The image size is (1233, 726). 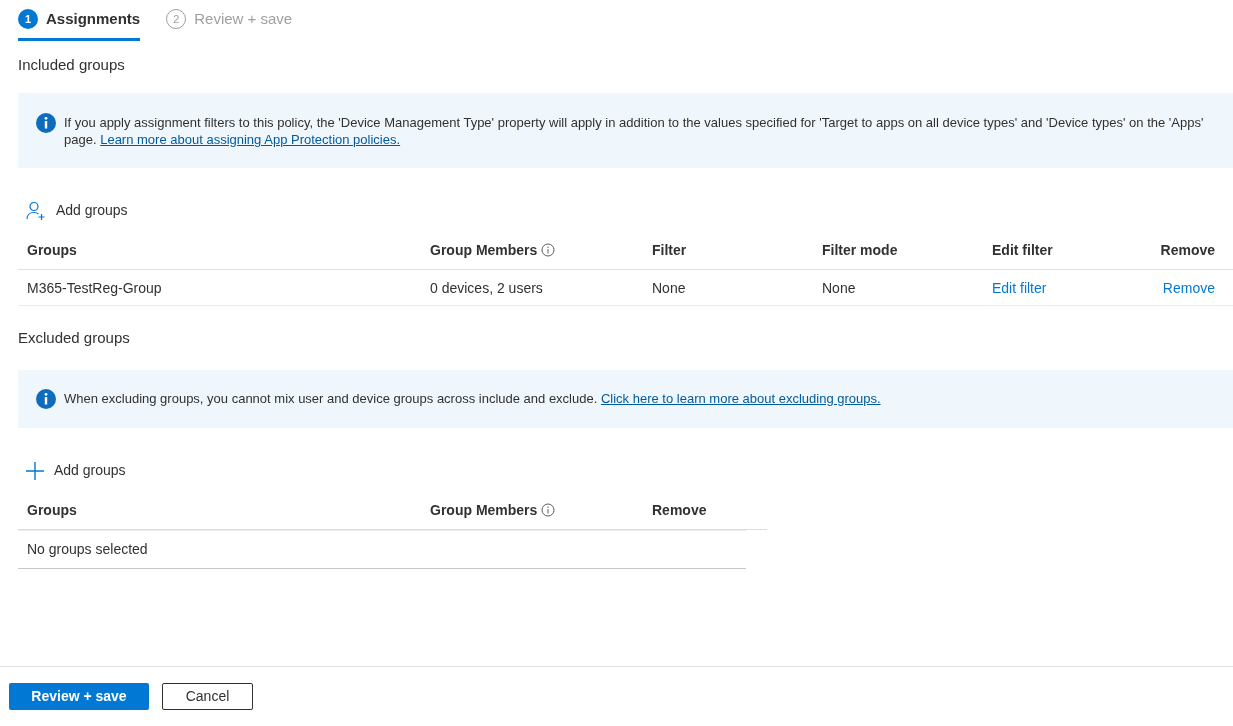 I want to click on person-add-icon, so click(x=36, y=210).